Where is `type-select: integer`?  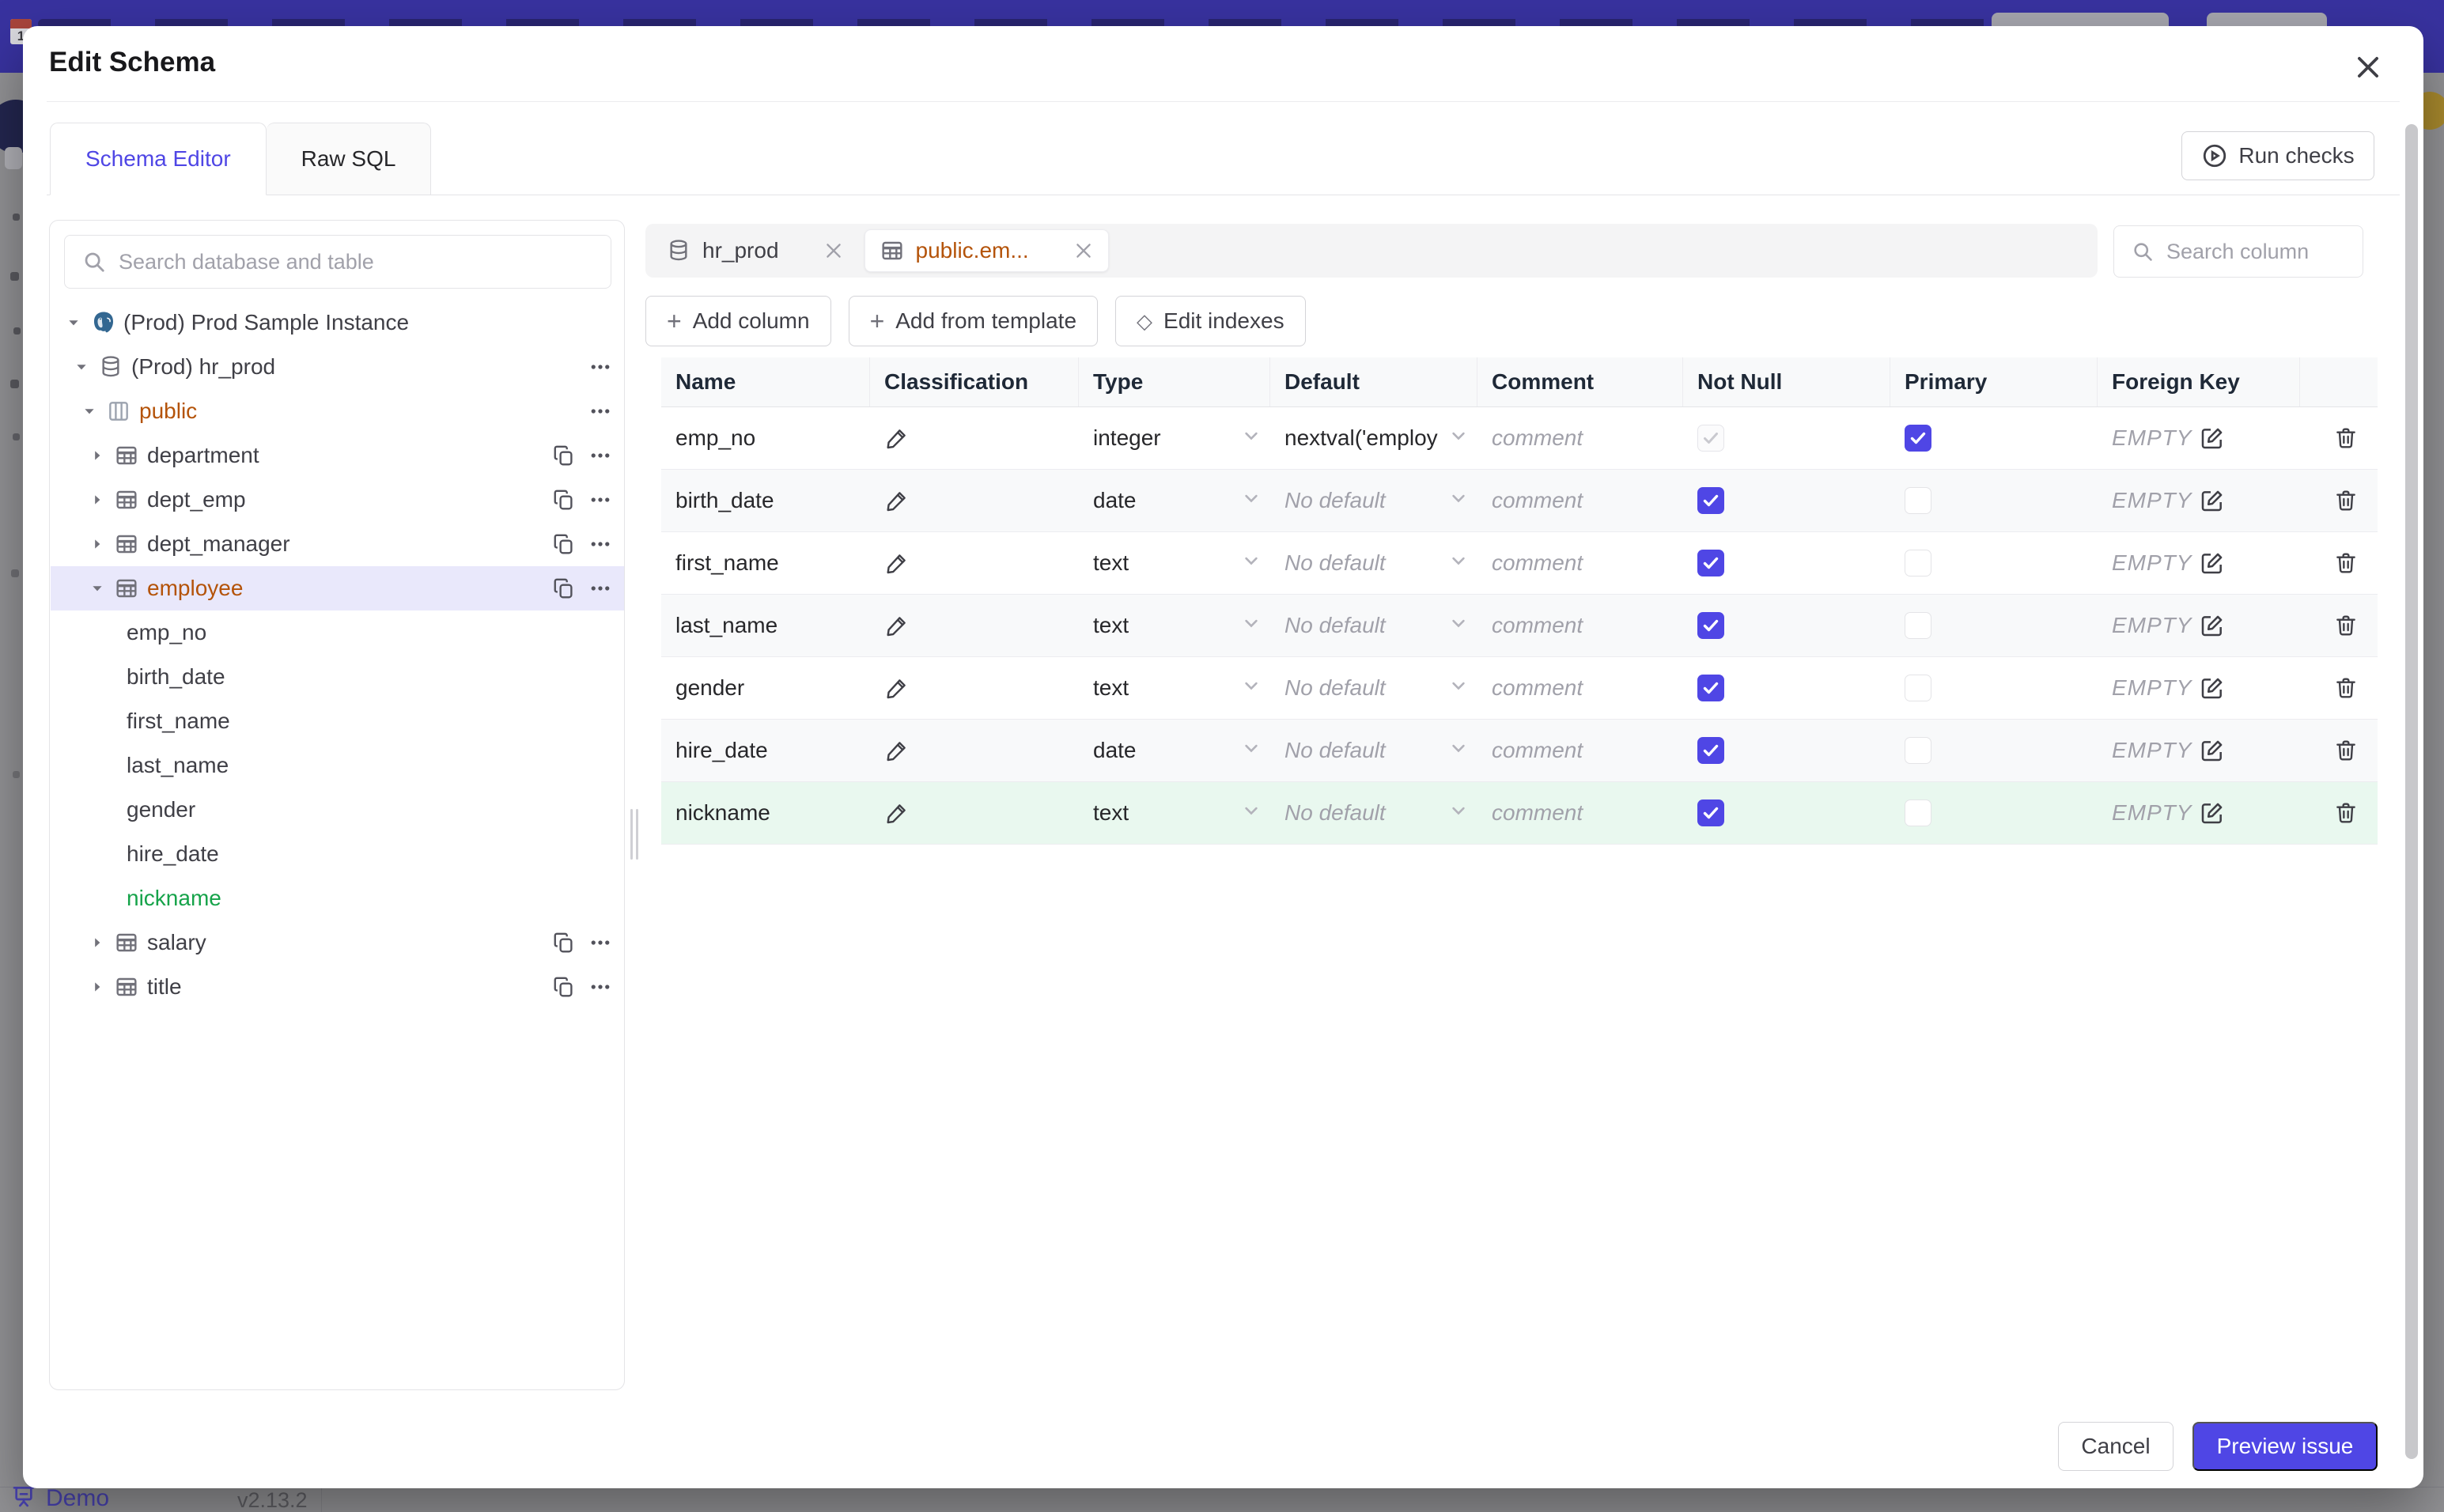 type-select: integer is located at coordinates (1174, 438).